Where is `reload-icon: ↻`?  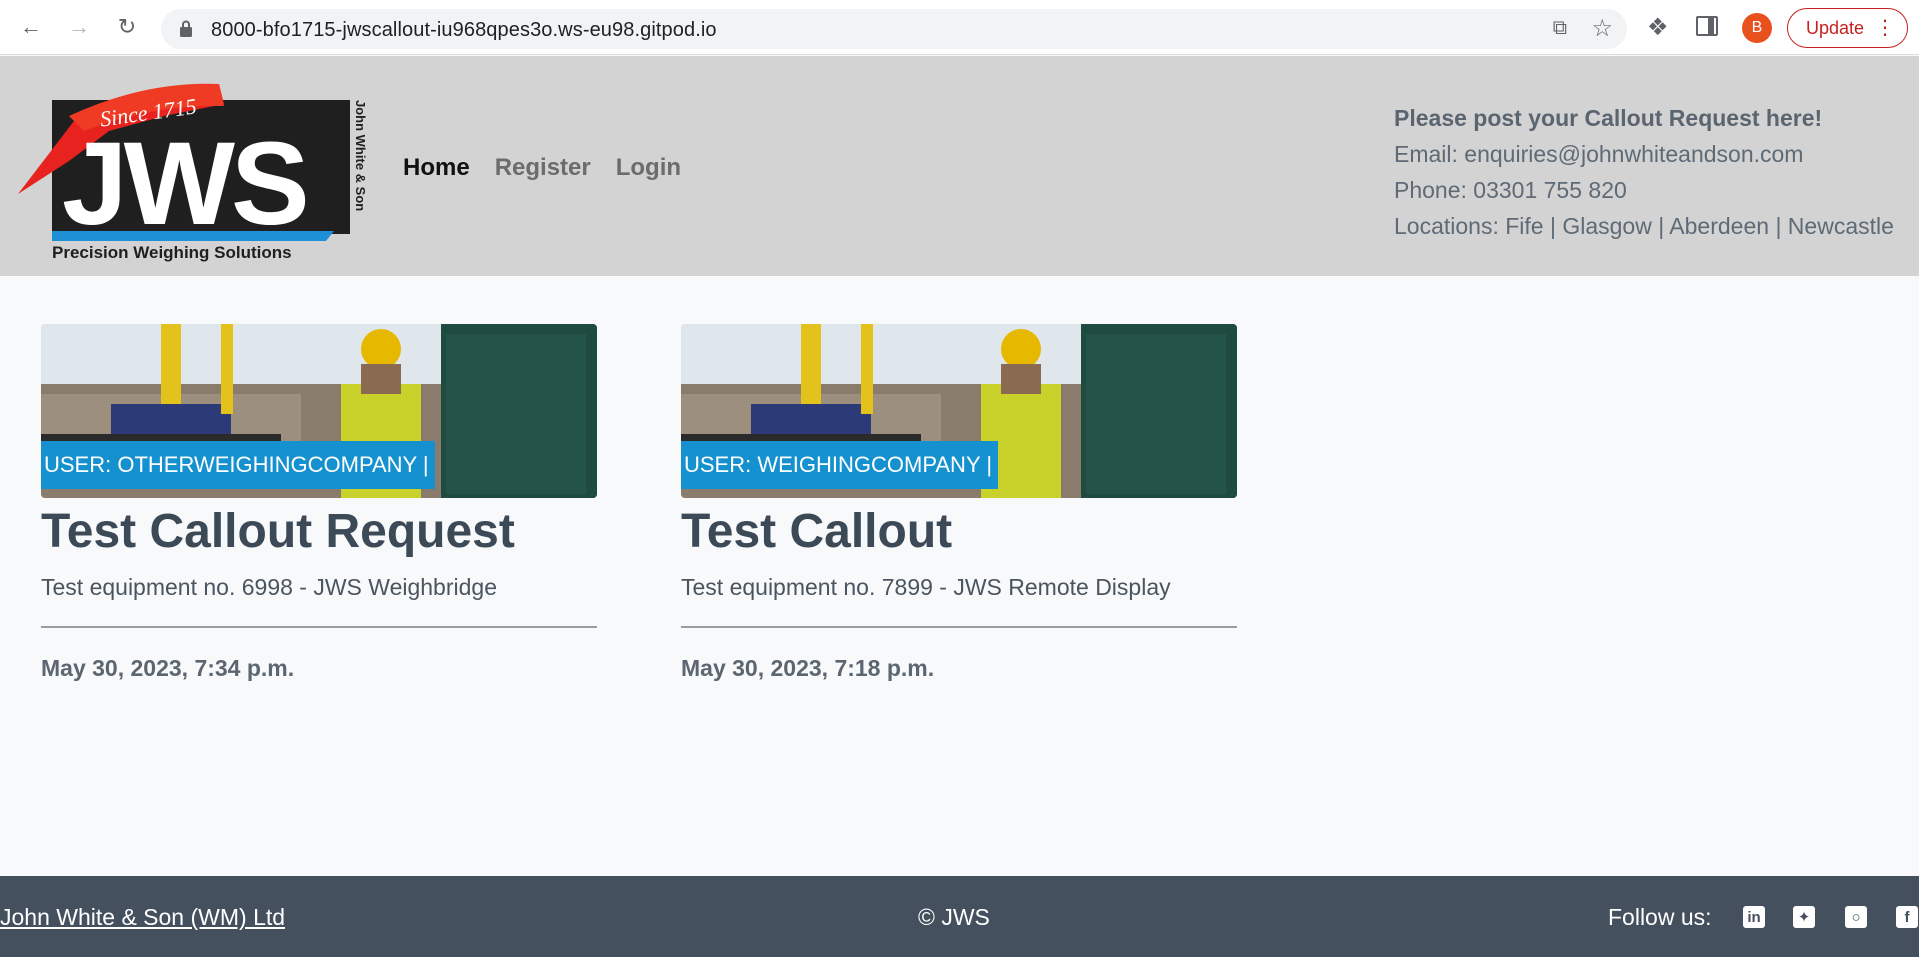 reload-icon: ↻ is located at coordinates (127, 27).